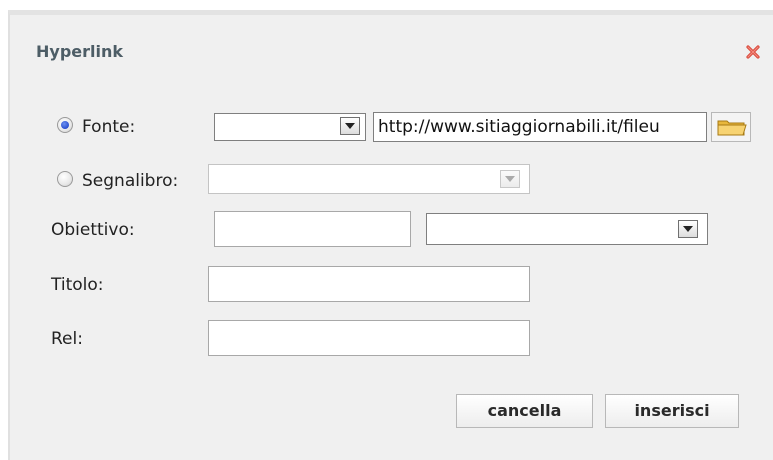  I want to click on obiettivo-dropdown-button, so click(688, 229).